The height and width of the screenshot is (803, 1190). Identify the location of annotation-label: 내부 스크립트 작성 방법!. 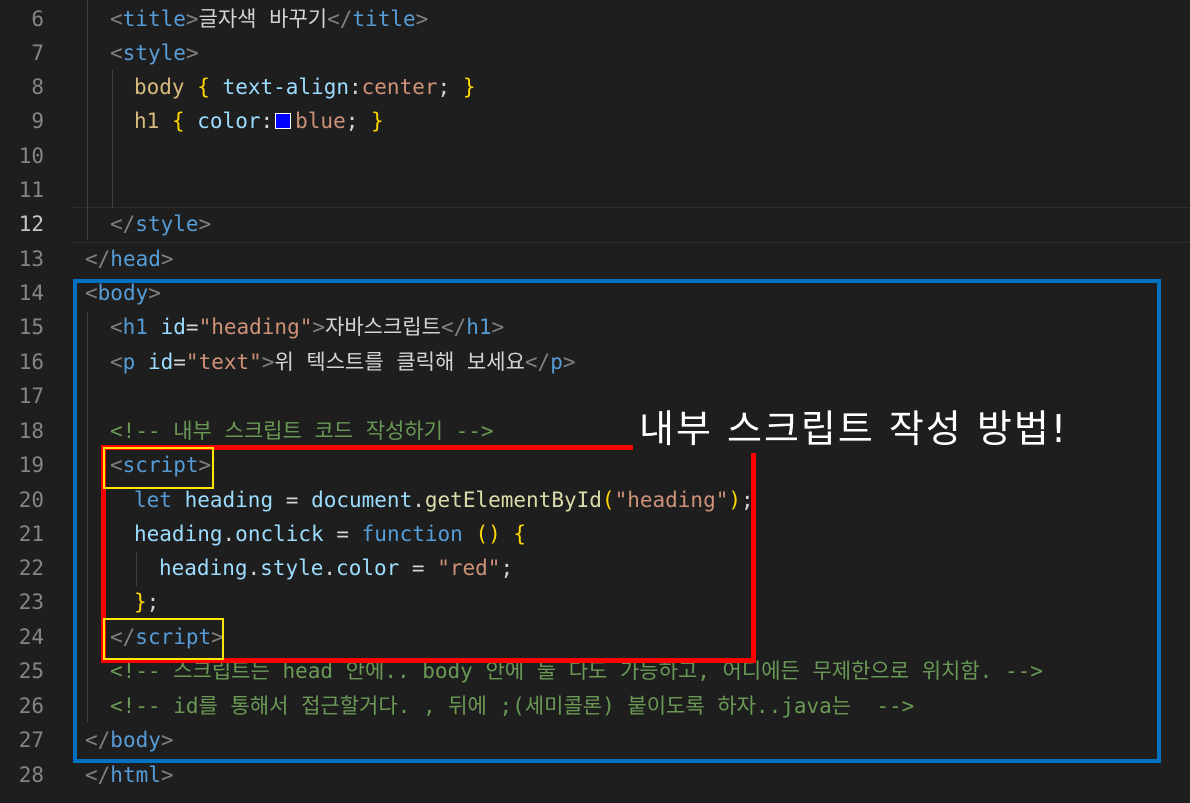
(854, 425).